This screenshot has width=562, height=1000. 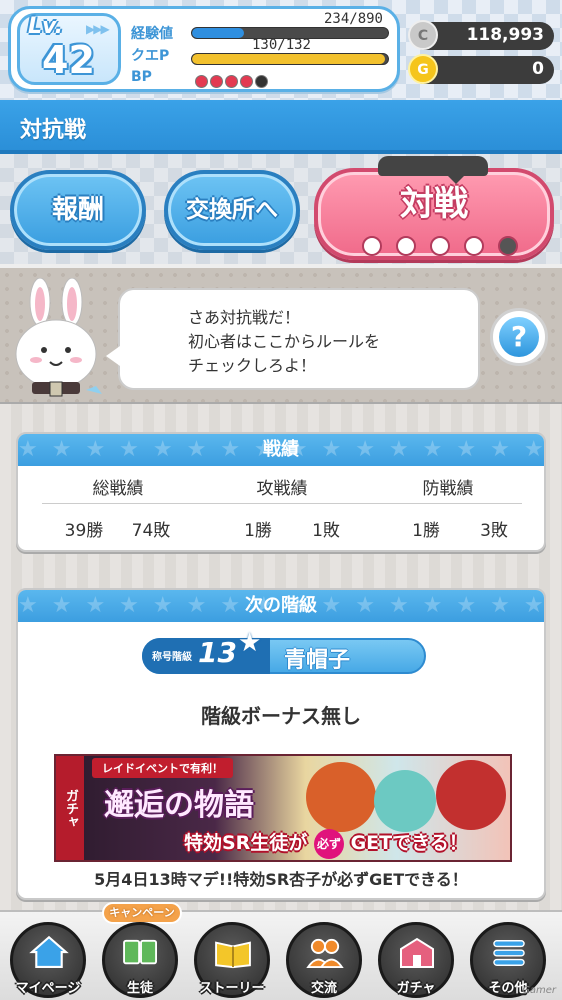 I want to click on level-badge: Lv. ▶▶▶ 42, so click(x=69, y=49).